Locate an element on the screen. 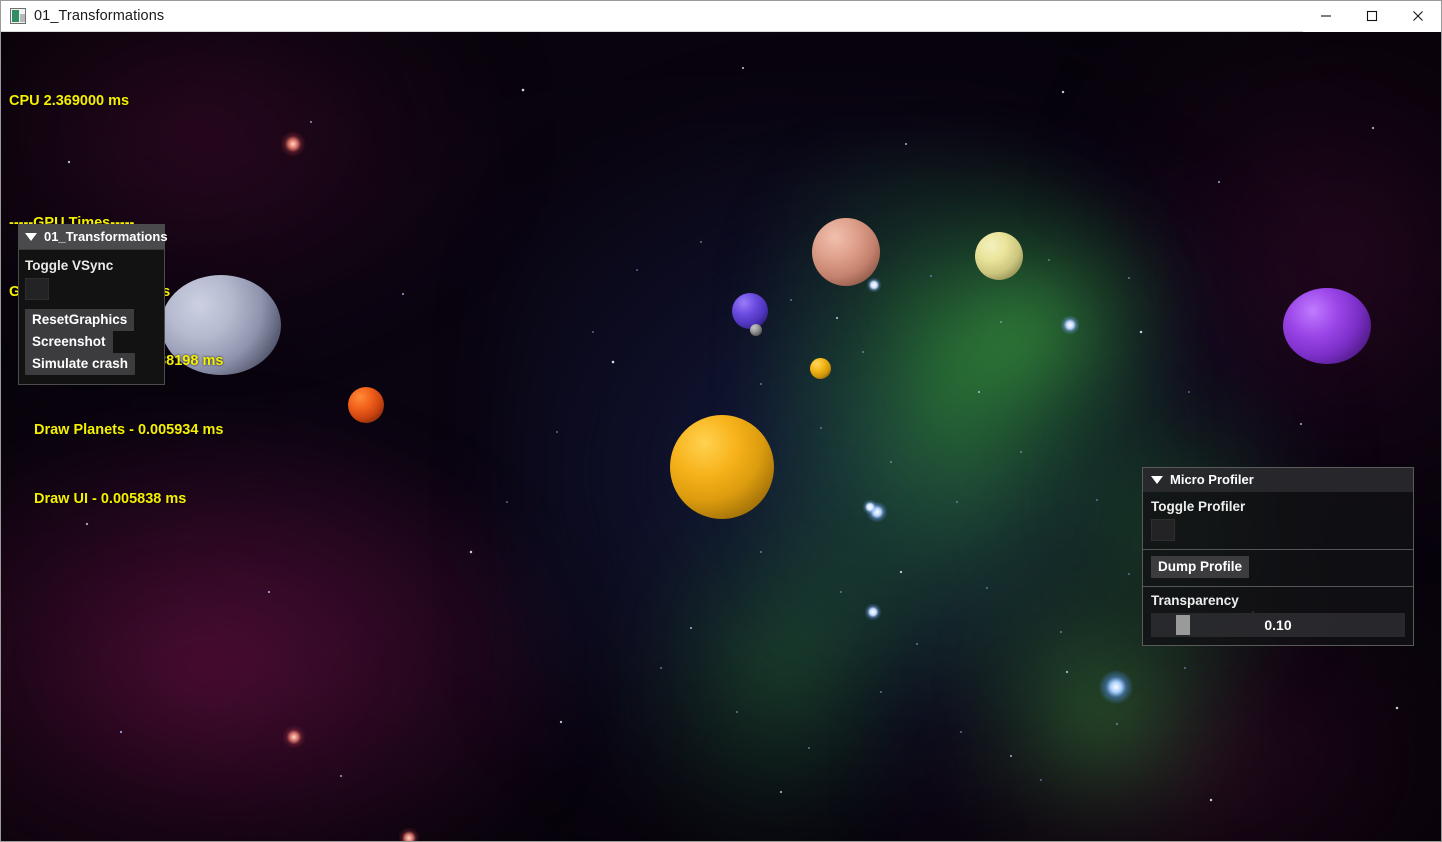 The height and width of the screenshot is (842, 1442). dump-profile-button: Dump Profile is located at coordinates (1200, 567).